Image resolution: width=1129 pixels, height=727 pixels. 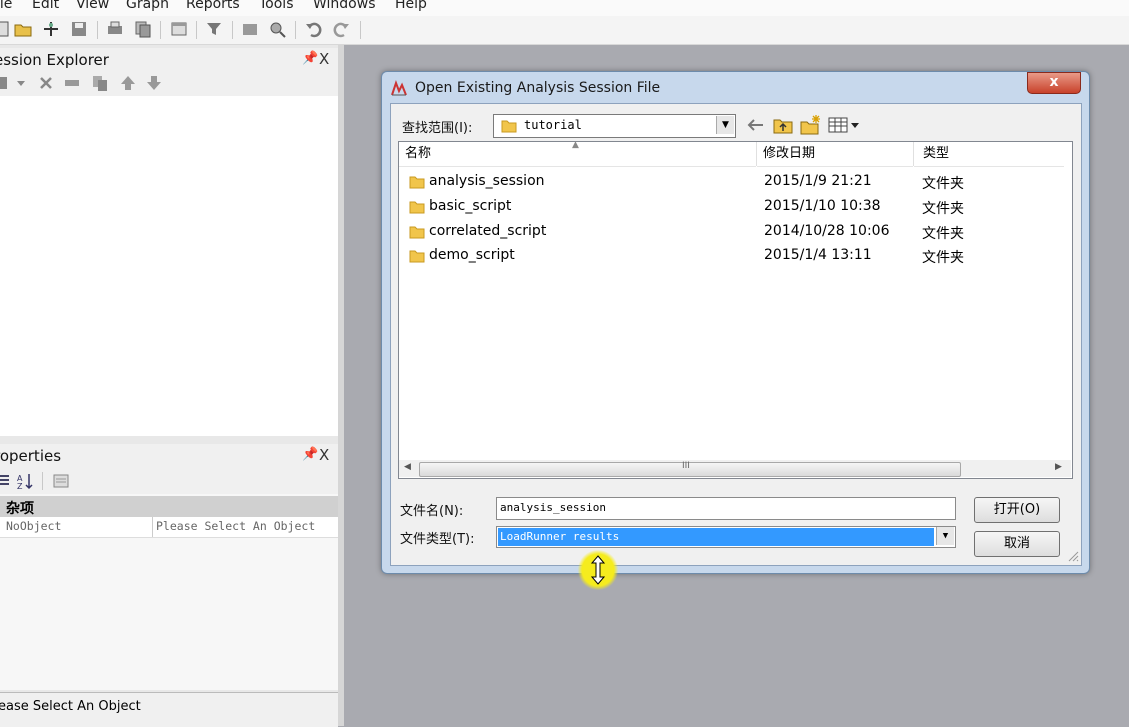 I want to click on arrow-up-icon, so click(x=128, y=83).